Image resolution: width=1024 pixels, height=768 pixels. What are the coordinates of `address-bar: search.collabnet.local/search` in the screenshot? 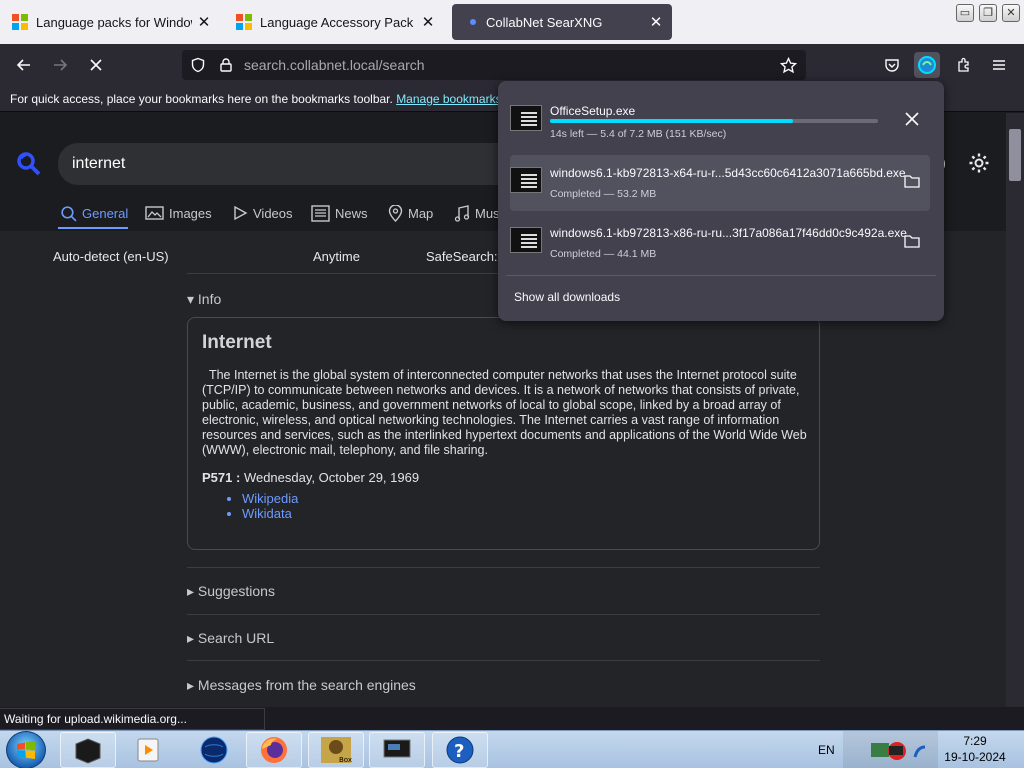 It's located at (494, 65).